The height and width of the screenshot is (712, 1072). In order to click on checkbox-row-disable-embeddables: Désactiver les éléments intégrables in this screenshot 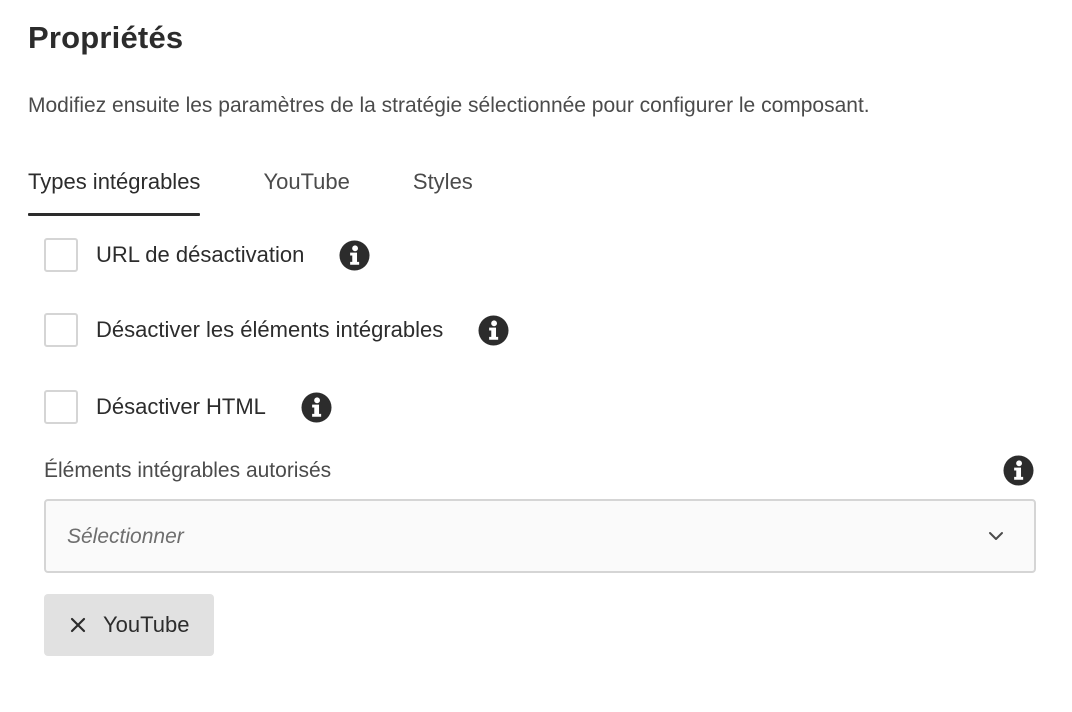, I will do `click(276, 330)`.